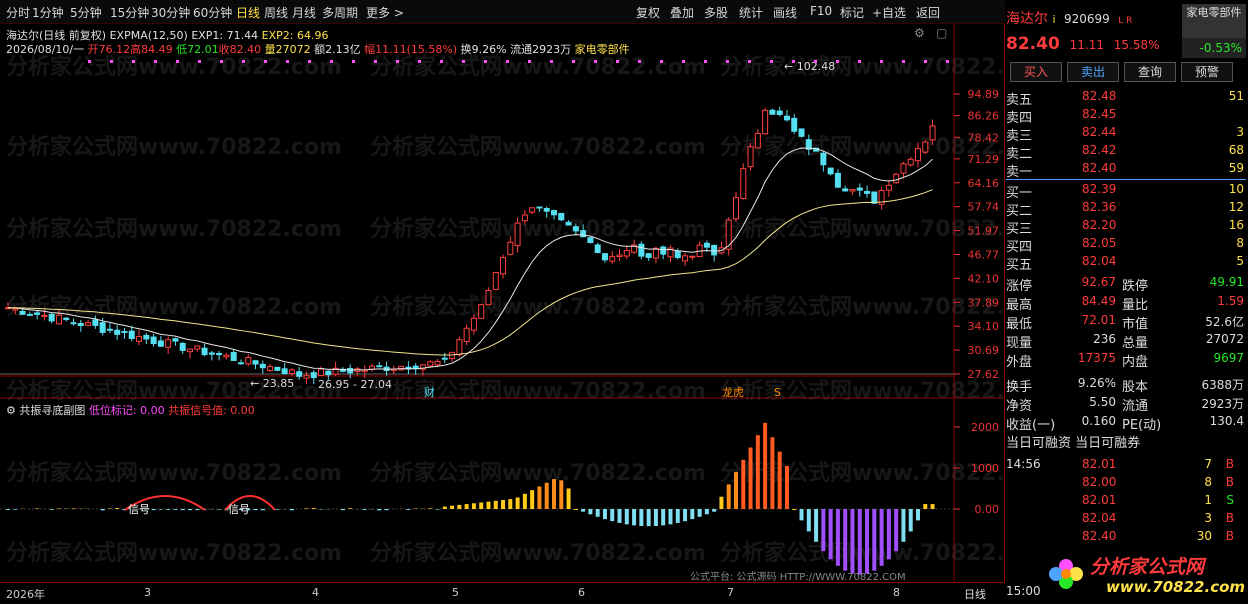 The image size is (1248, 604). I want to click on toolbar-button: 多股, so click(716, 12).